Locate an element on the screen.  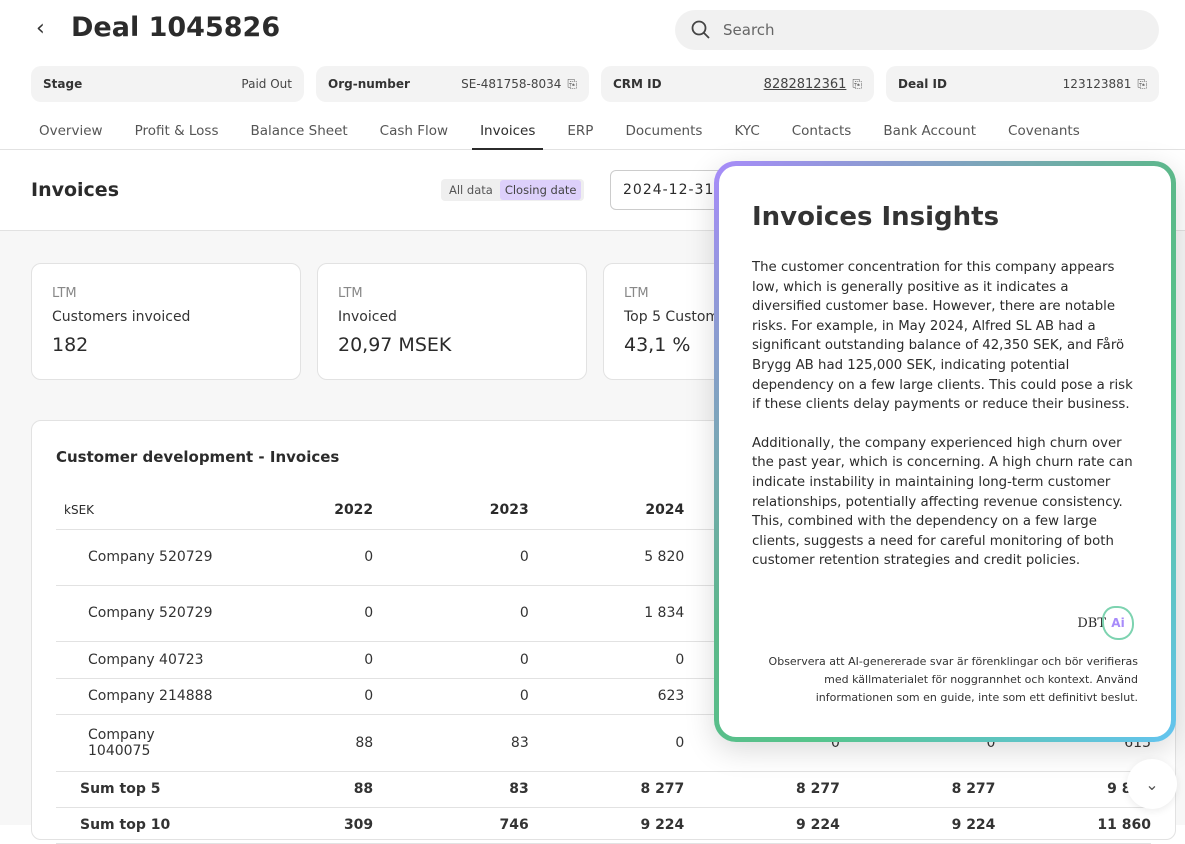
chip-deal-id: Deal ID 123123881 ⎘ is located at coordinates (1022, 84).